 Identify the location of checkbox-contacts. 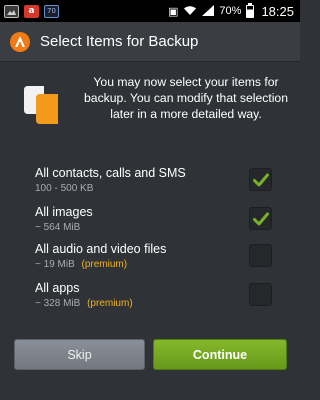
(260, 179).